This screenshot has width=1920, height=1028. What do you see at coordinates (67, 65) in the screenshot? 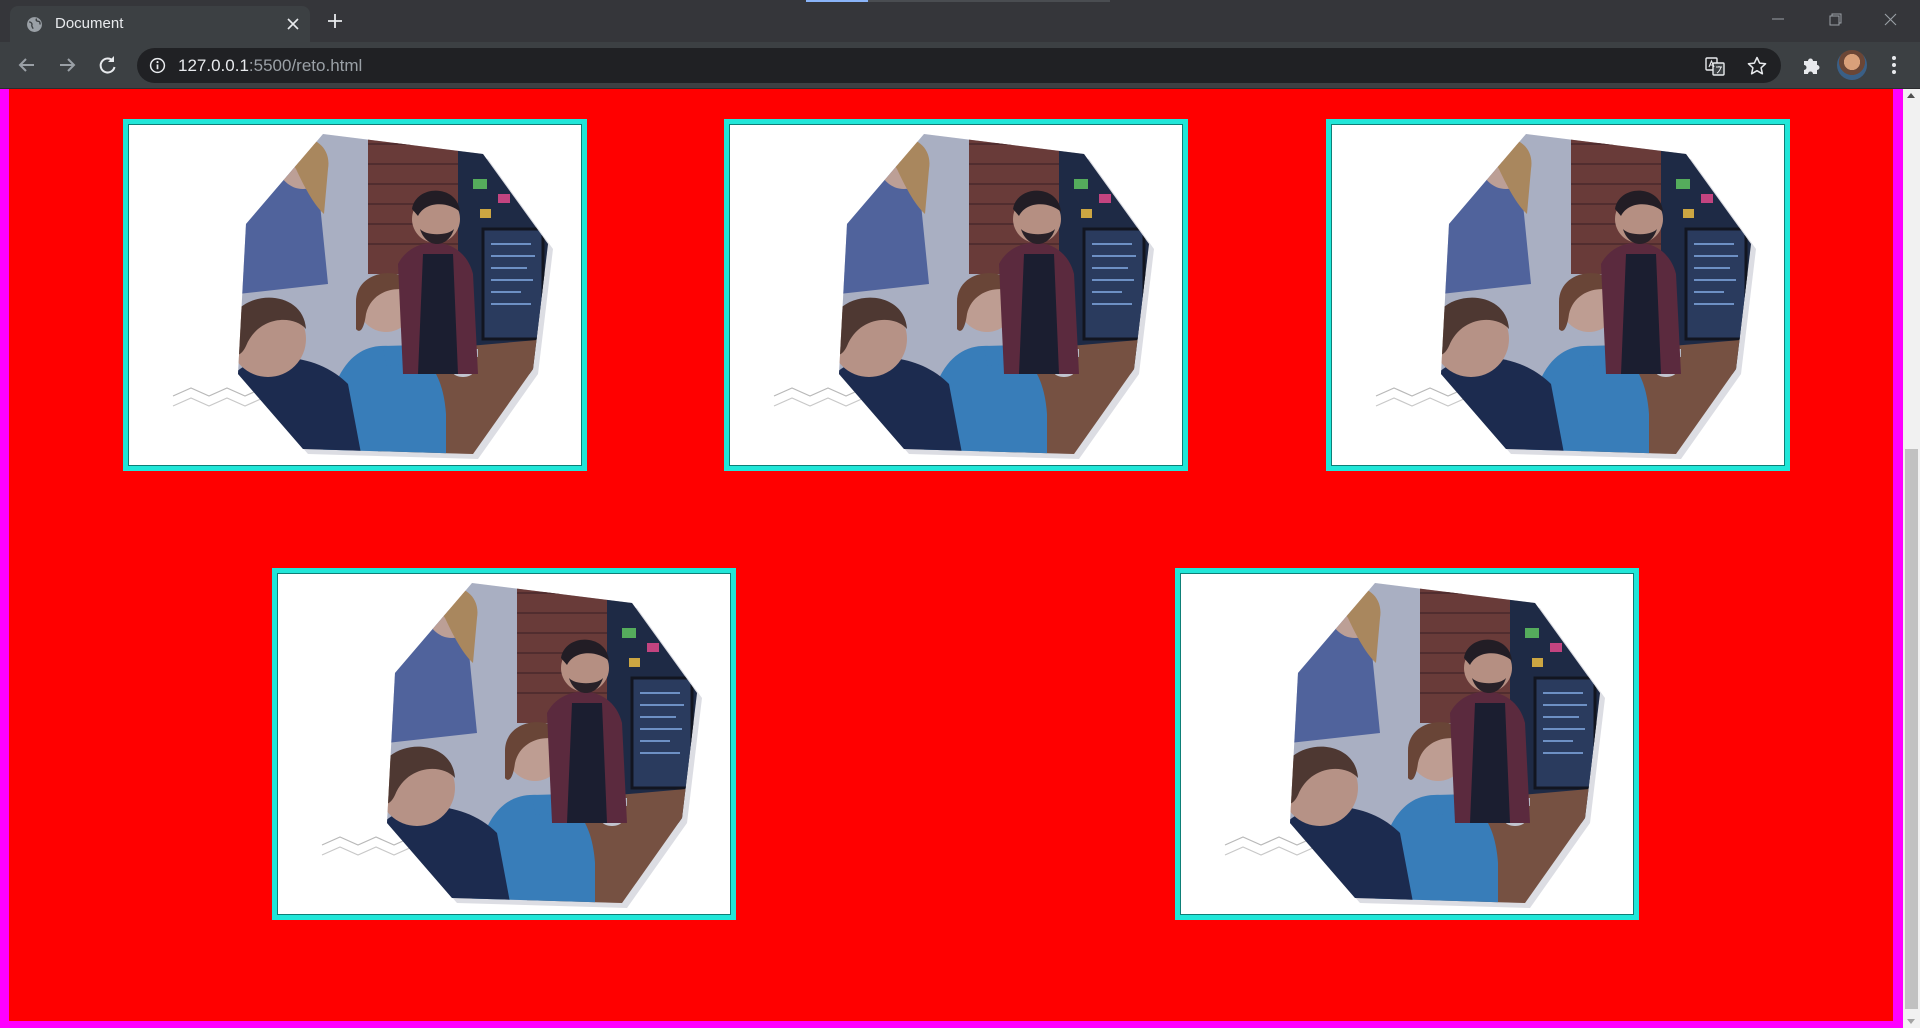
I see `forward-arrow-icon` at bounding box center [67, 65].